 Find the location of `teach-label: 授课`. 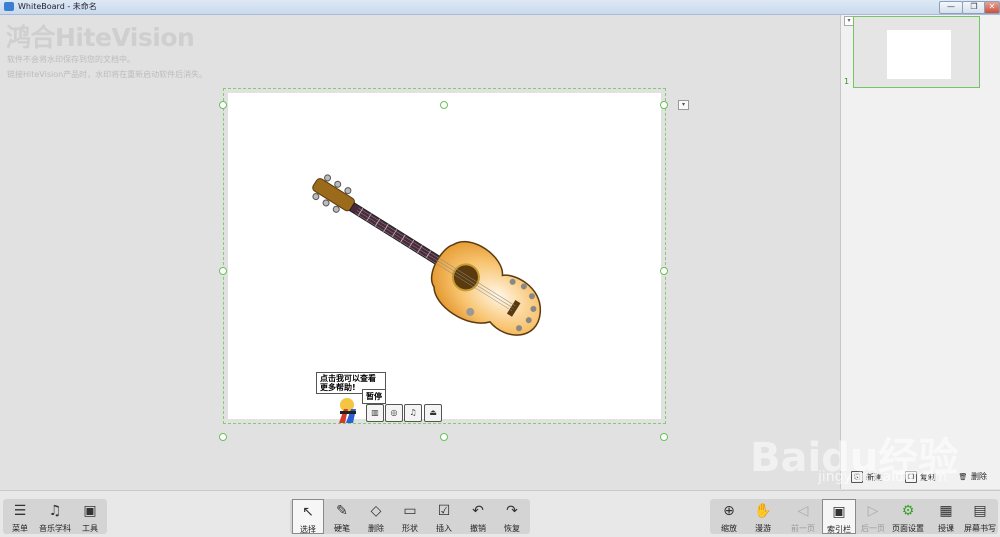

teach-label: 授课 is located at coordinates (946, 528).